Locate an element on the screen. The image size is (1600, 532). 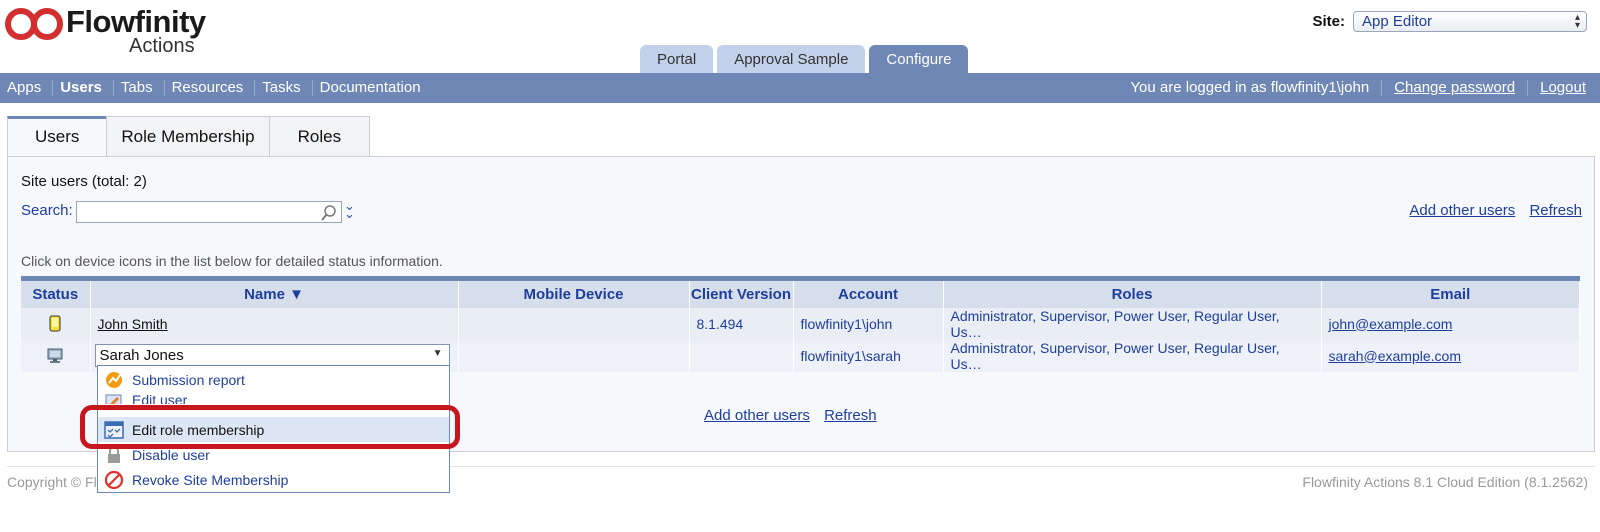
top-links: Add other users Refresh is located at coordinates (1490, 210).